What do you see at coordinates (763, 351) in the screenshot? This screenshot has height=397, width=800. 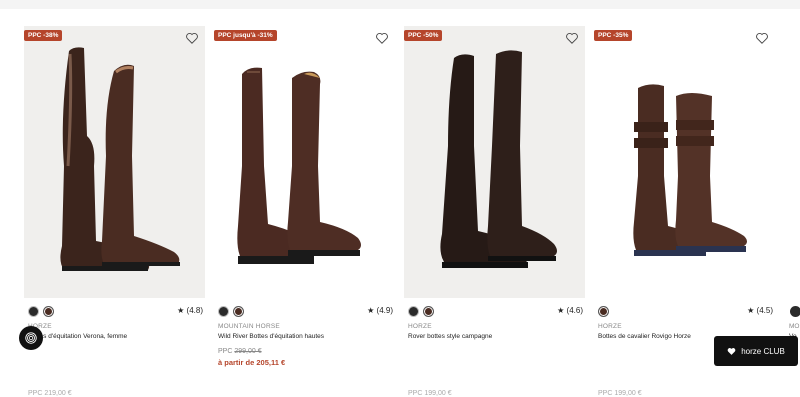 I see `club-label: horze CLUB` at bounding box center [763, 351].